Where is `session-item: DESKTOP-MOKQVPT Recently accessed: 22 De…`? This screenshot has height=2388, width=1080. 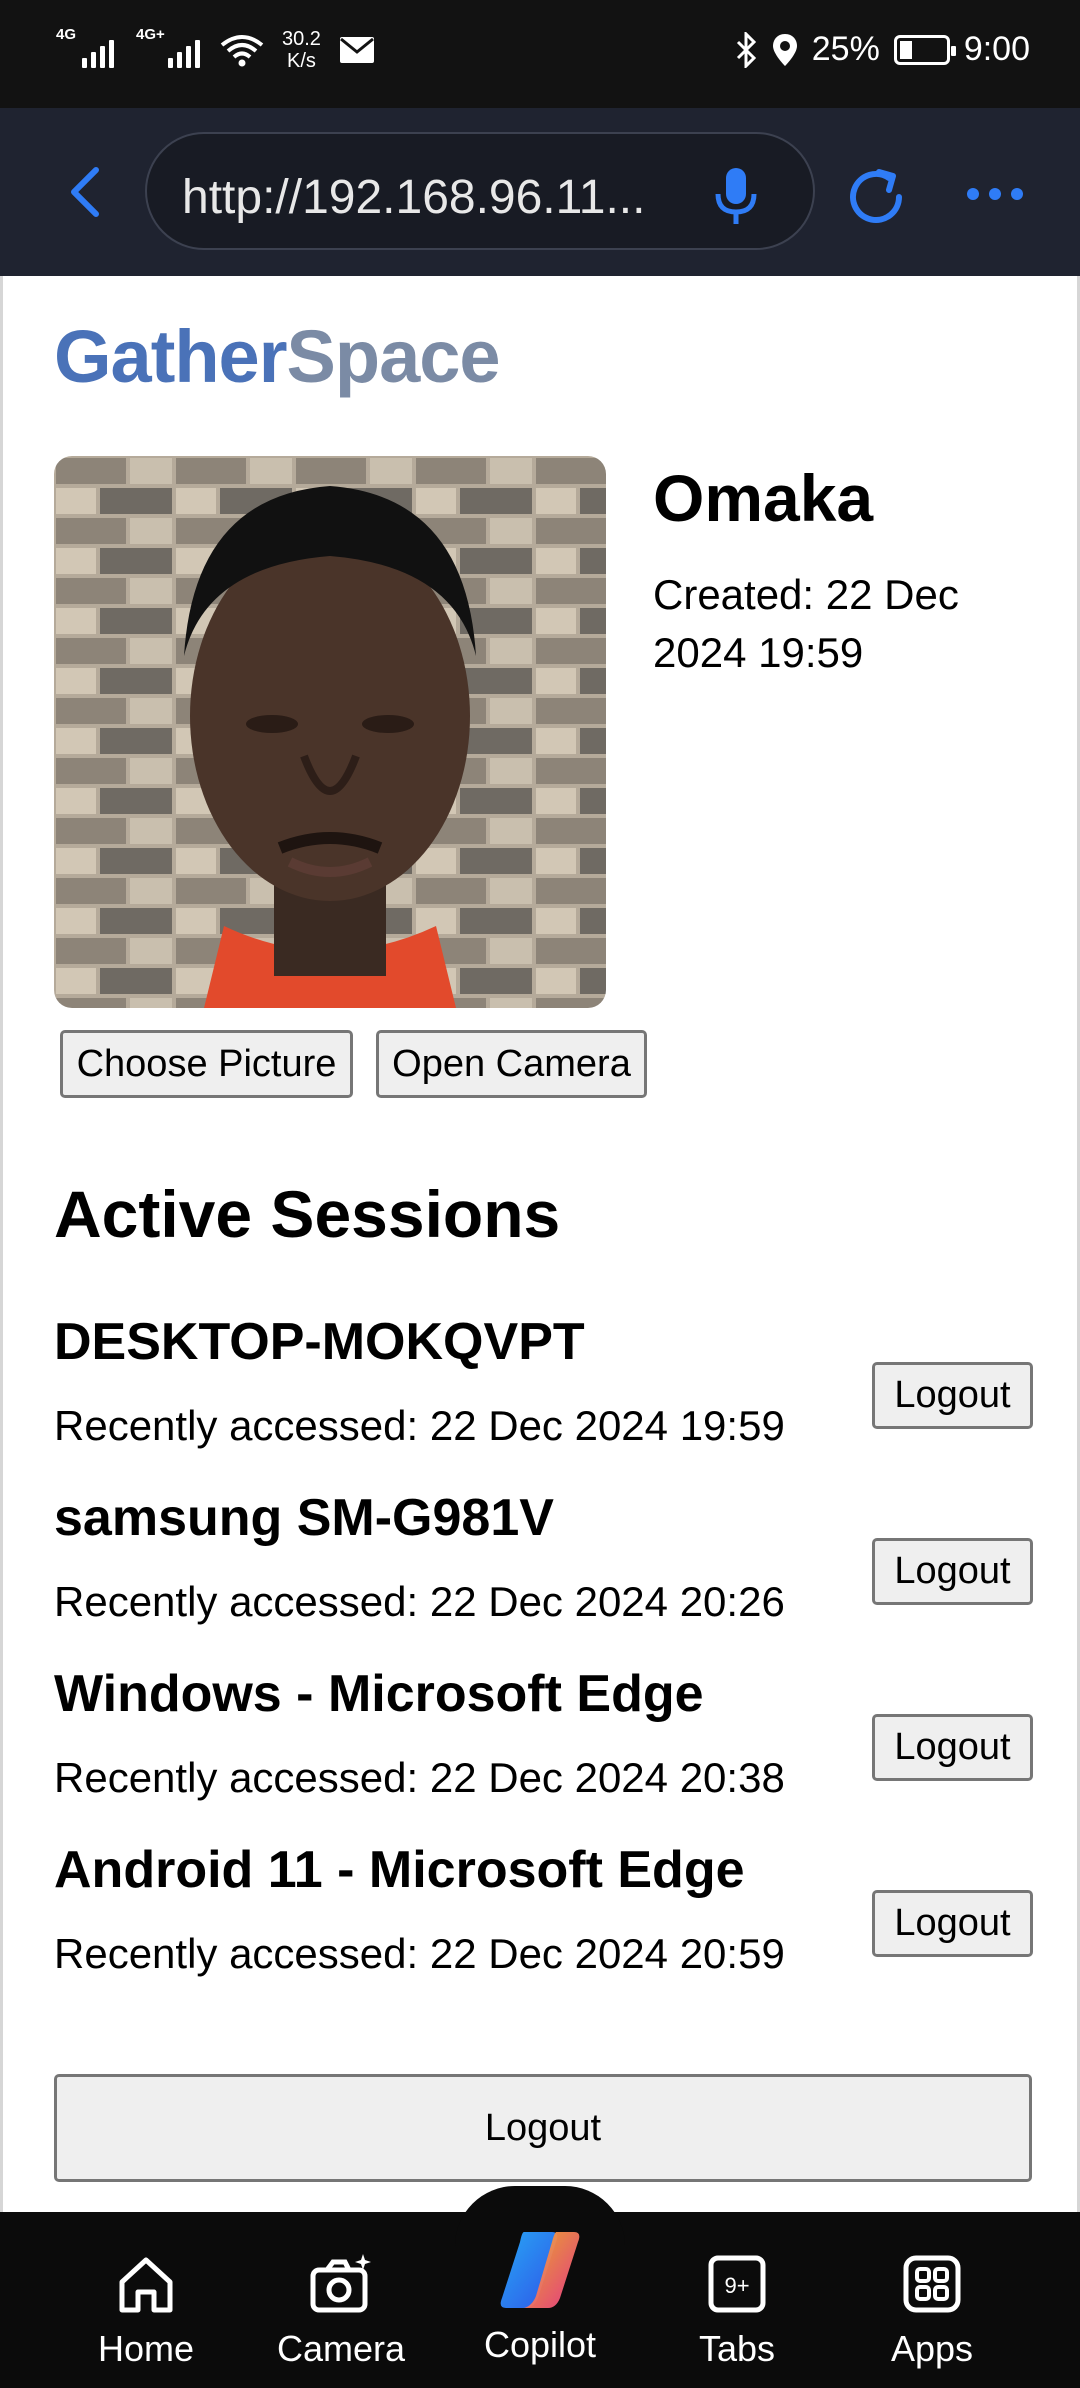
session-item: DESKTOP-MOKQVPT Recently accessed: 22 De… is located at coordinates (544, 1400).